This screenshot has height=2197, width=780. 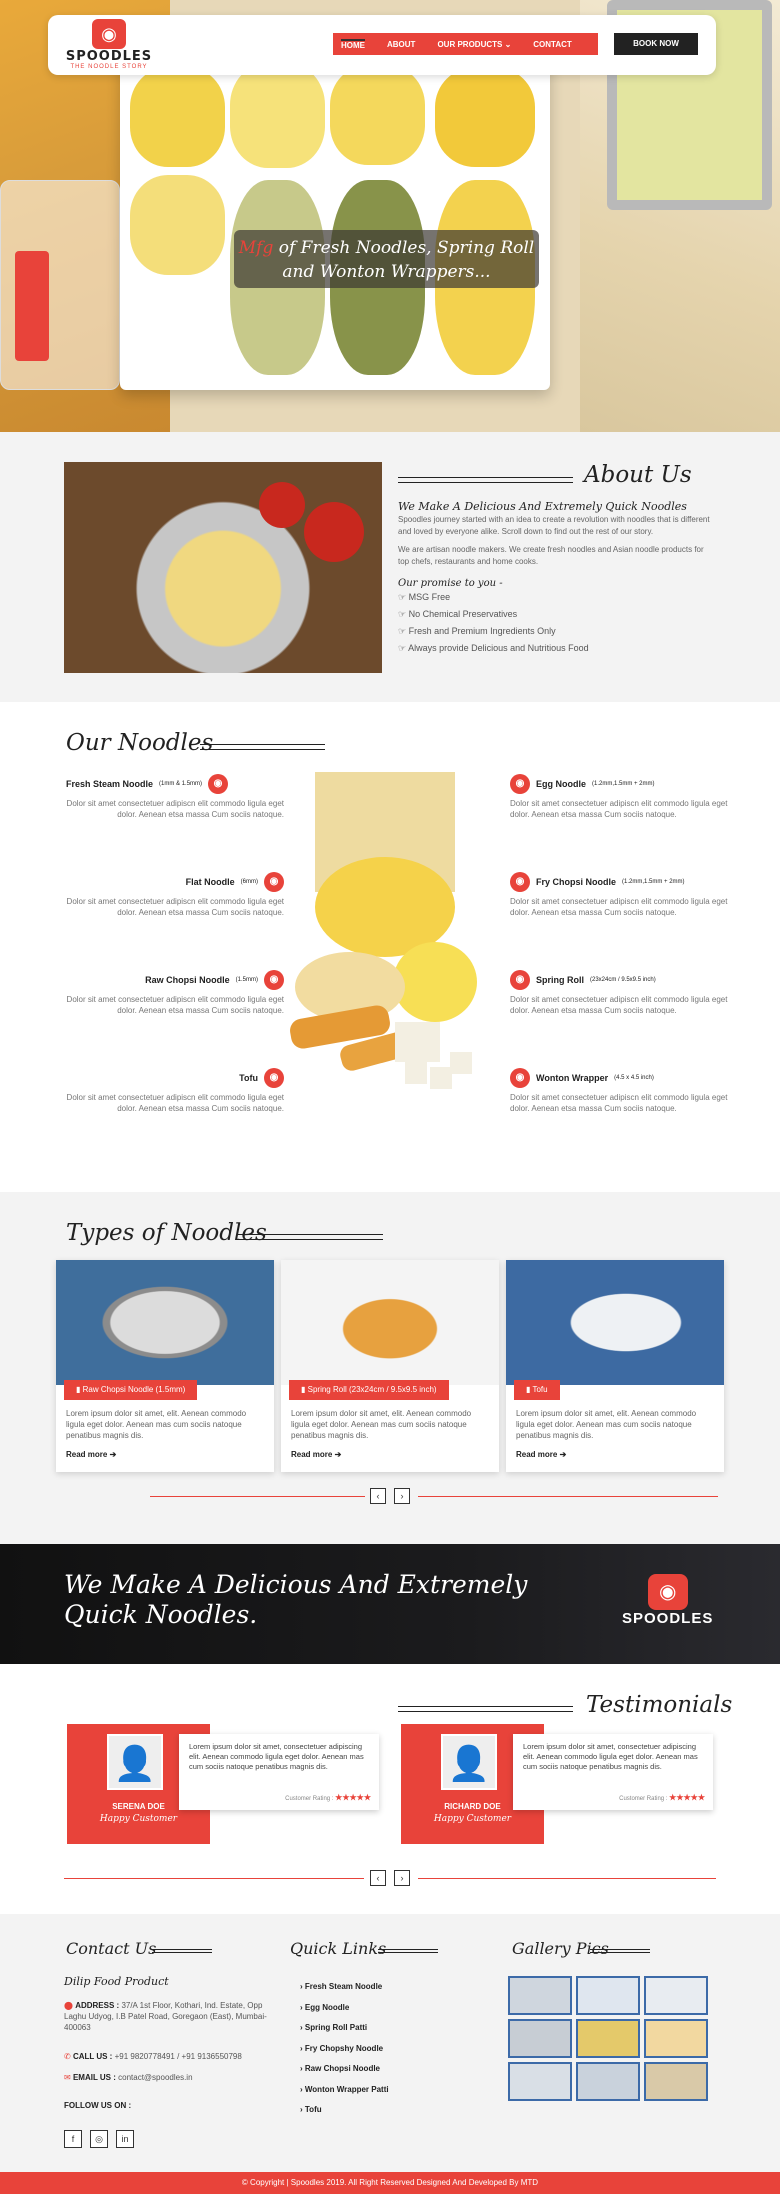 I want to click on our-noodles-title: Our Noodles, so click(x=140, y=743).